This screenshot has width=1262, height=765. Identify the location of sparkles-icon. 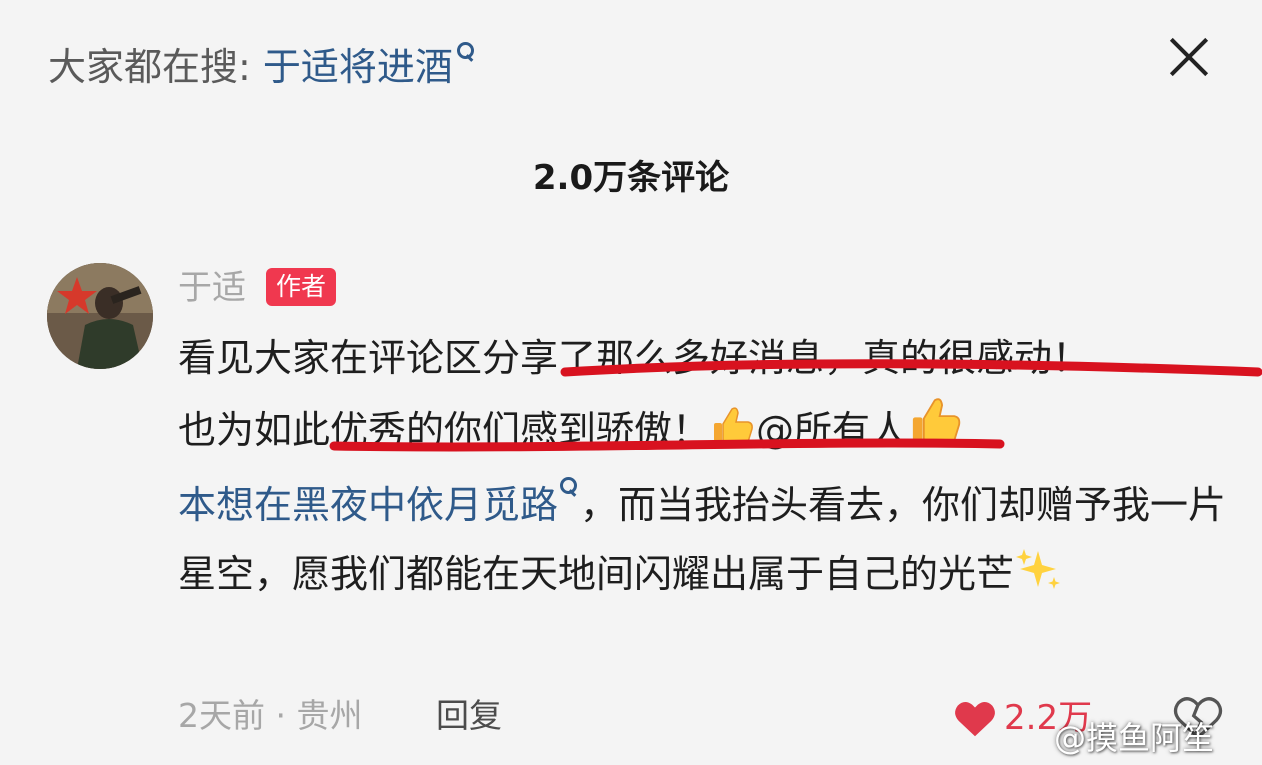
(1038, 580).